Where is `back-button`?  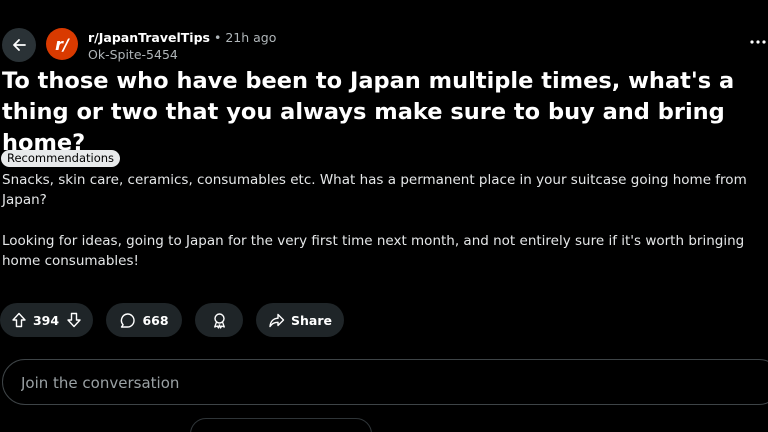
back-button is located at coordinates (19, 45).